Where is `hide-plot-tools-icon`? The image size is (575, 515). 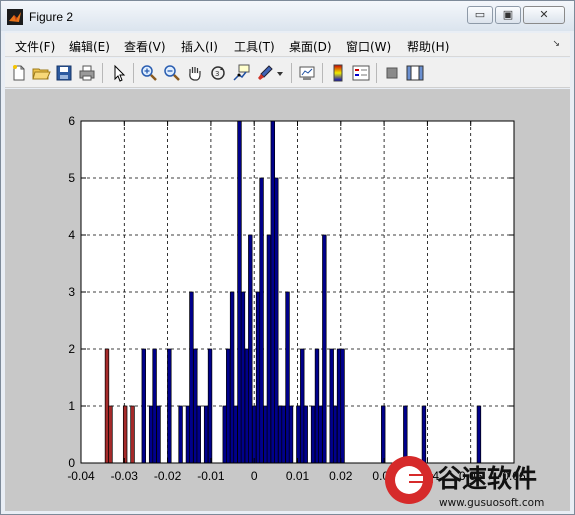
hide-plot-tools-icon is located at coordinates (392, 73).